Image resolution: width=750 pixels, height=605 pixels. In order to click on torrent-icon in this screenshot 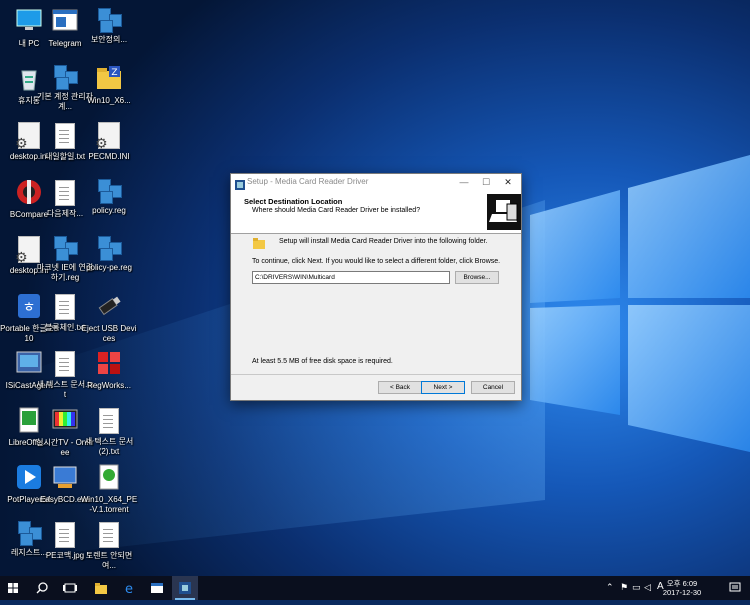, I will do `click(109, 477)`.